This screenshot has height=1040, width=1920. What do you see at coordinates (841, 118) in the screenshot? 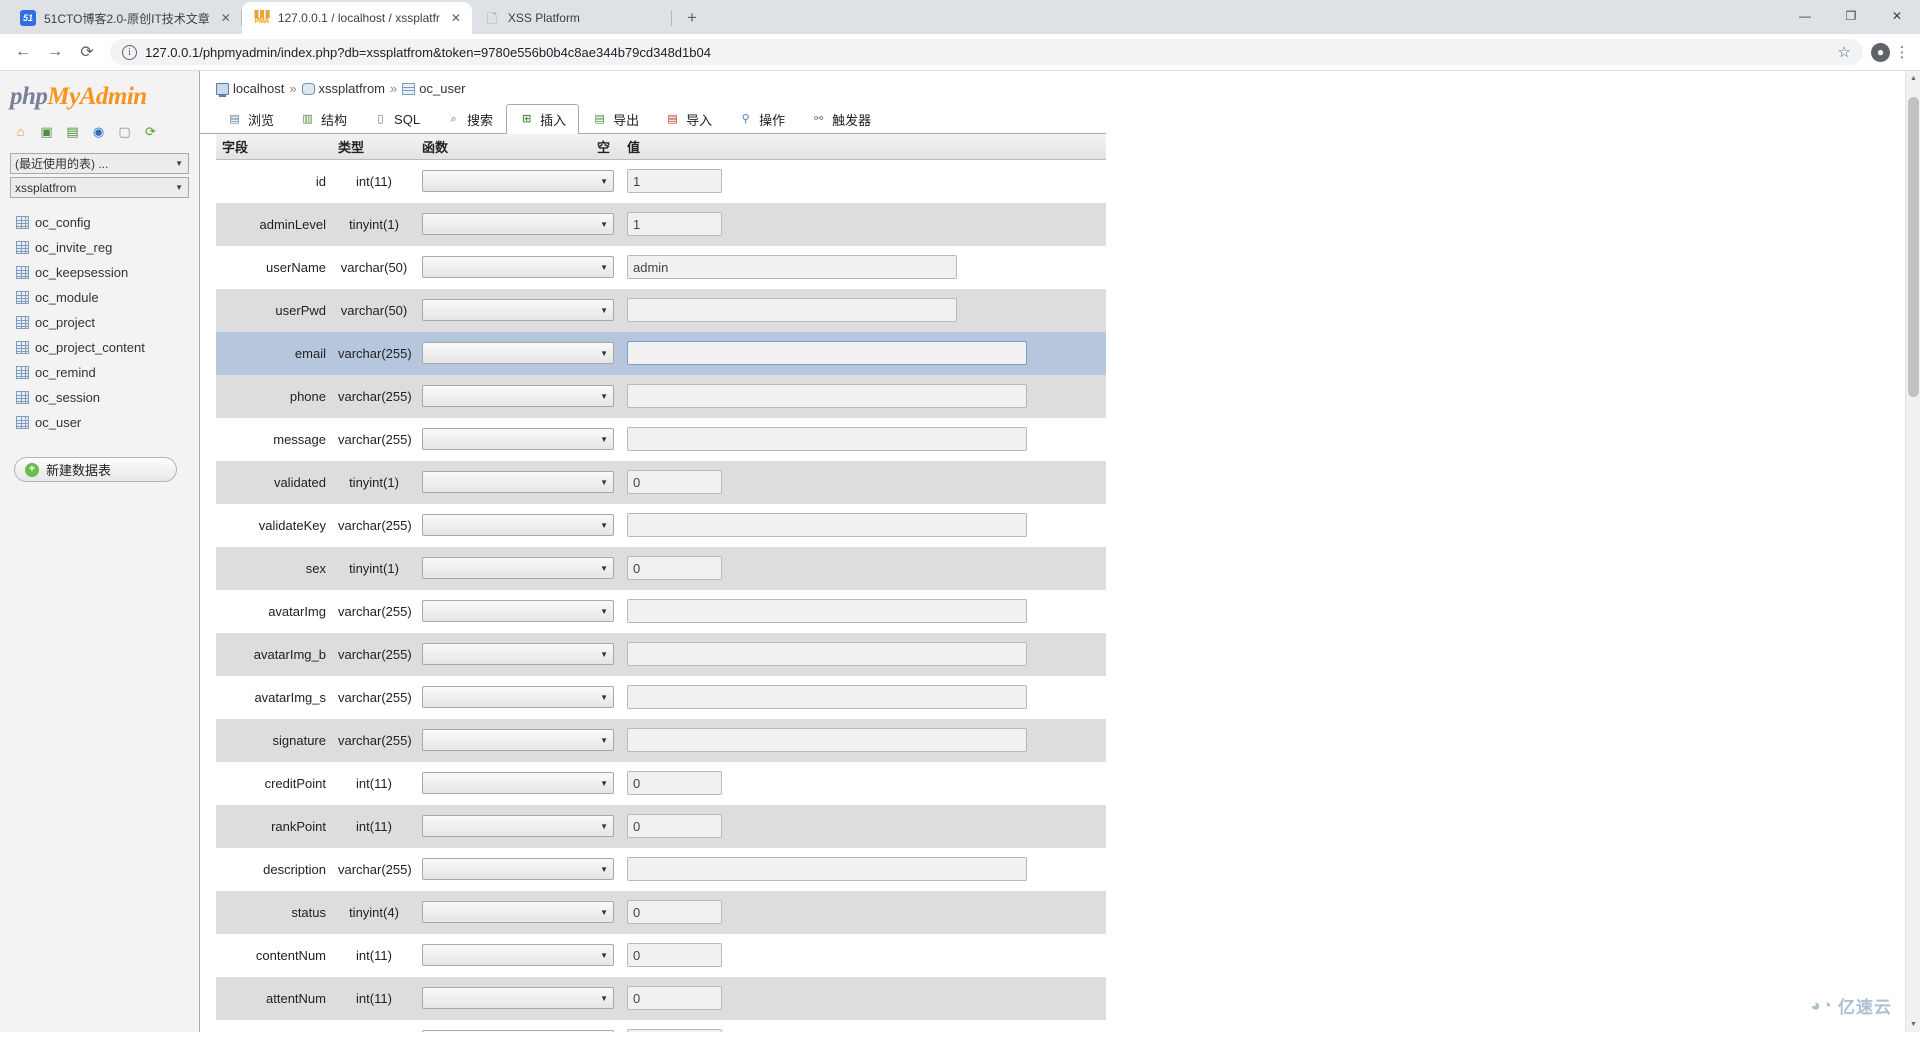
I see `tab-triggers: ⚯ 触发器` at bounding box center [841, 118].